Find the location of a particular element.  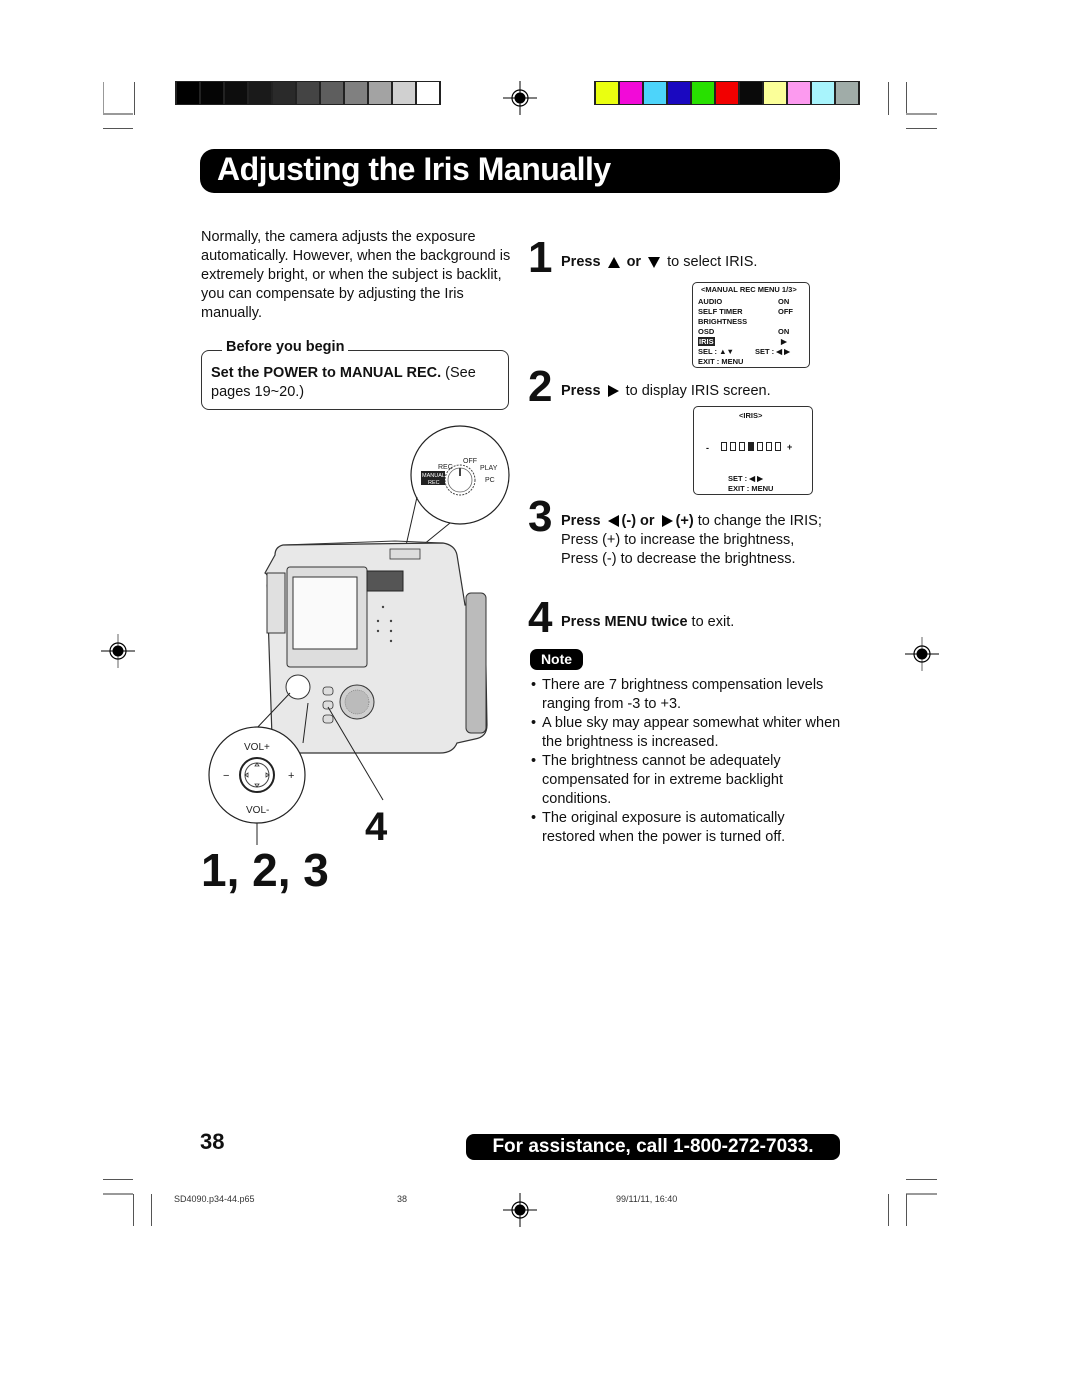

iris-level-scale is located at coordinates (751, 446).